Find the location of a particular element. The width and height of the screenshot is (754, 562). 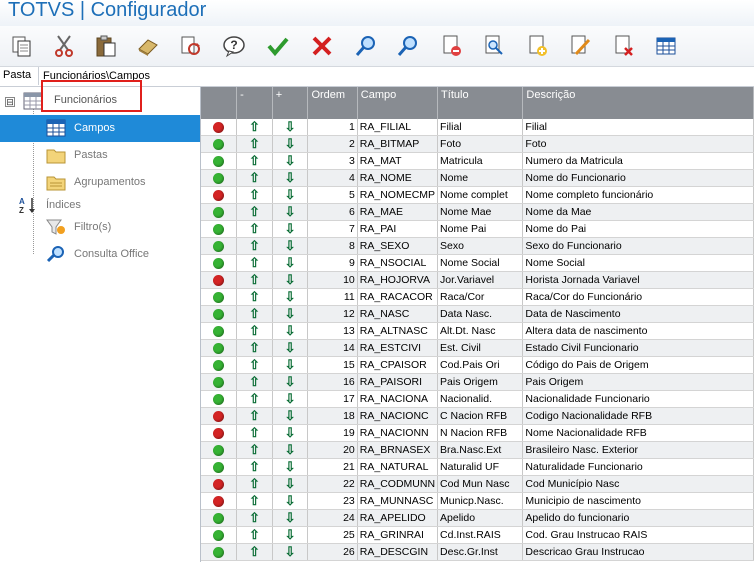

search-next-button is located at coordinates (408, 46).